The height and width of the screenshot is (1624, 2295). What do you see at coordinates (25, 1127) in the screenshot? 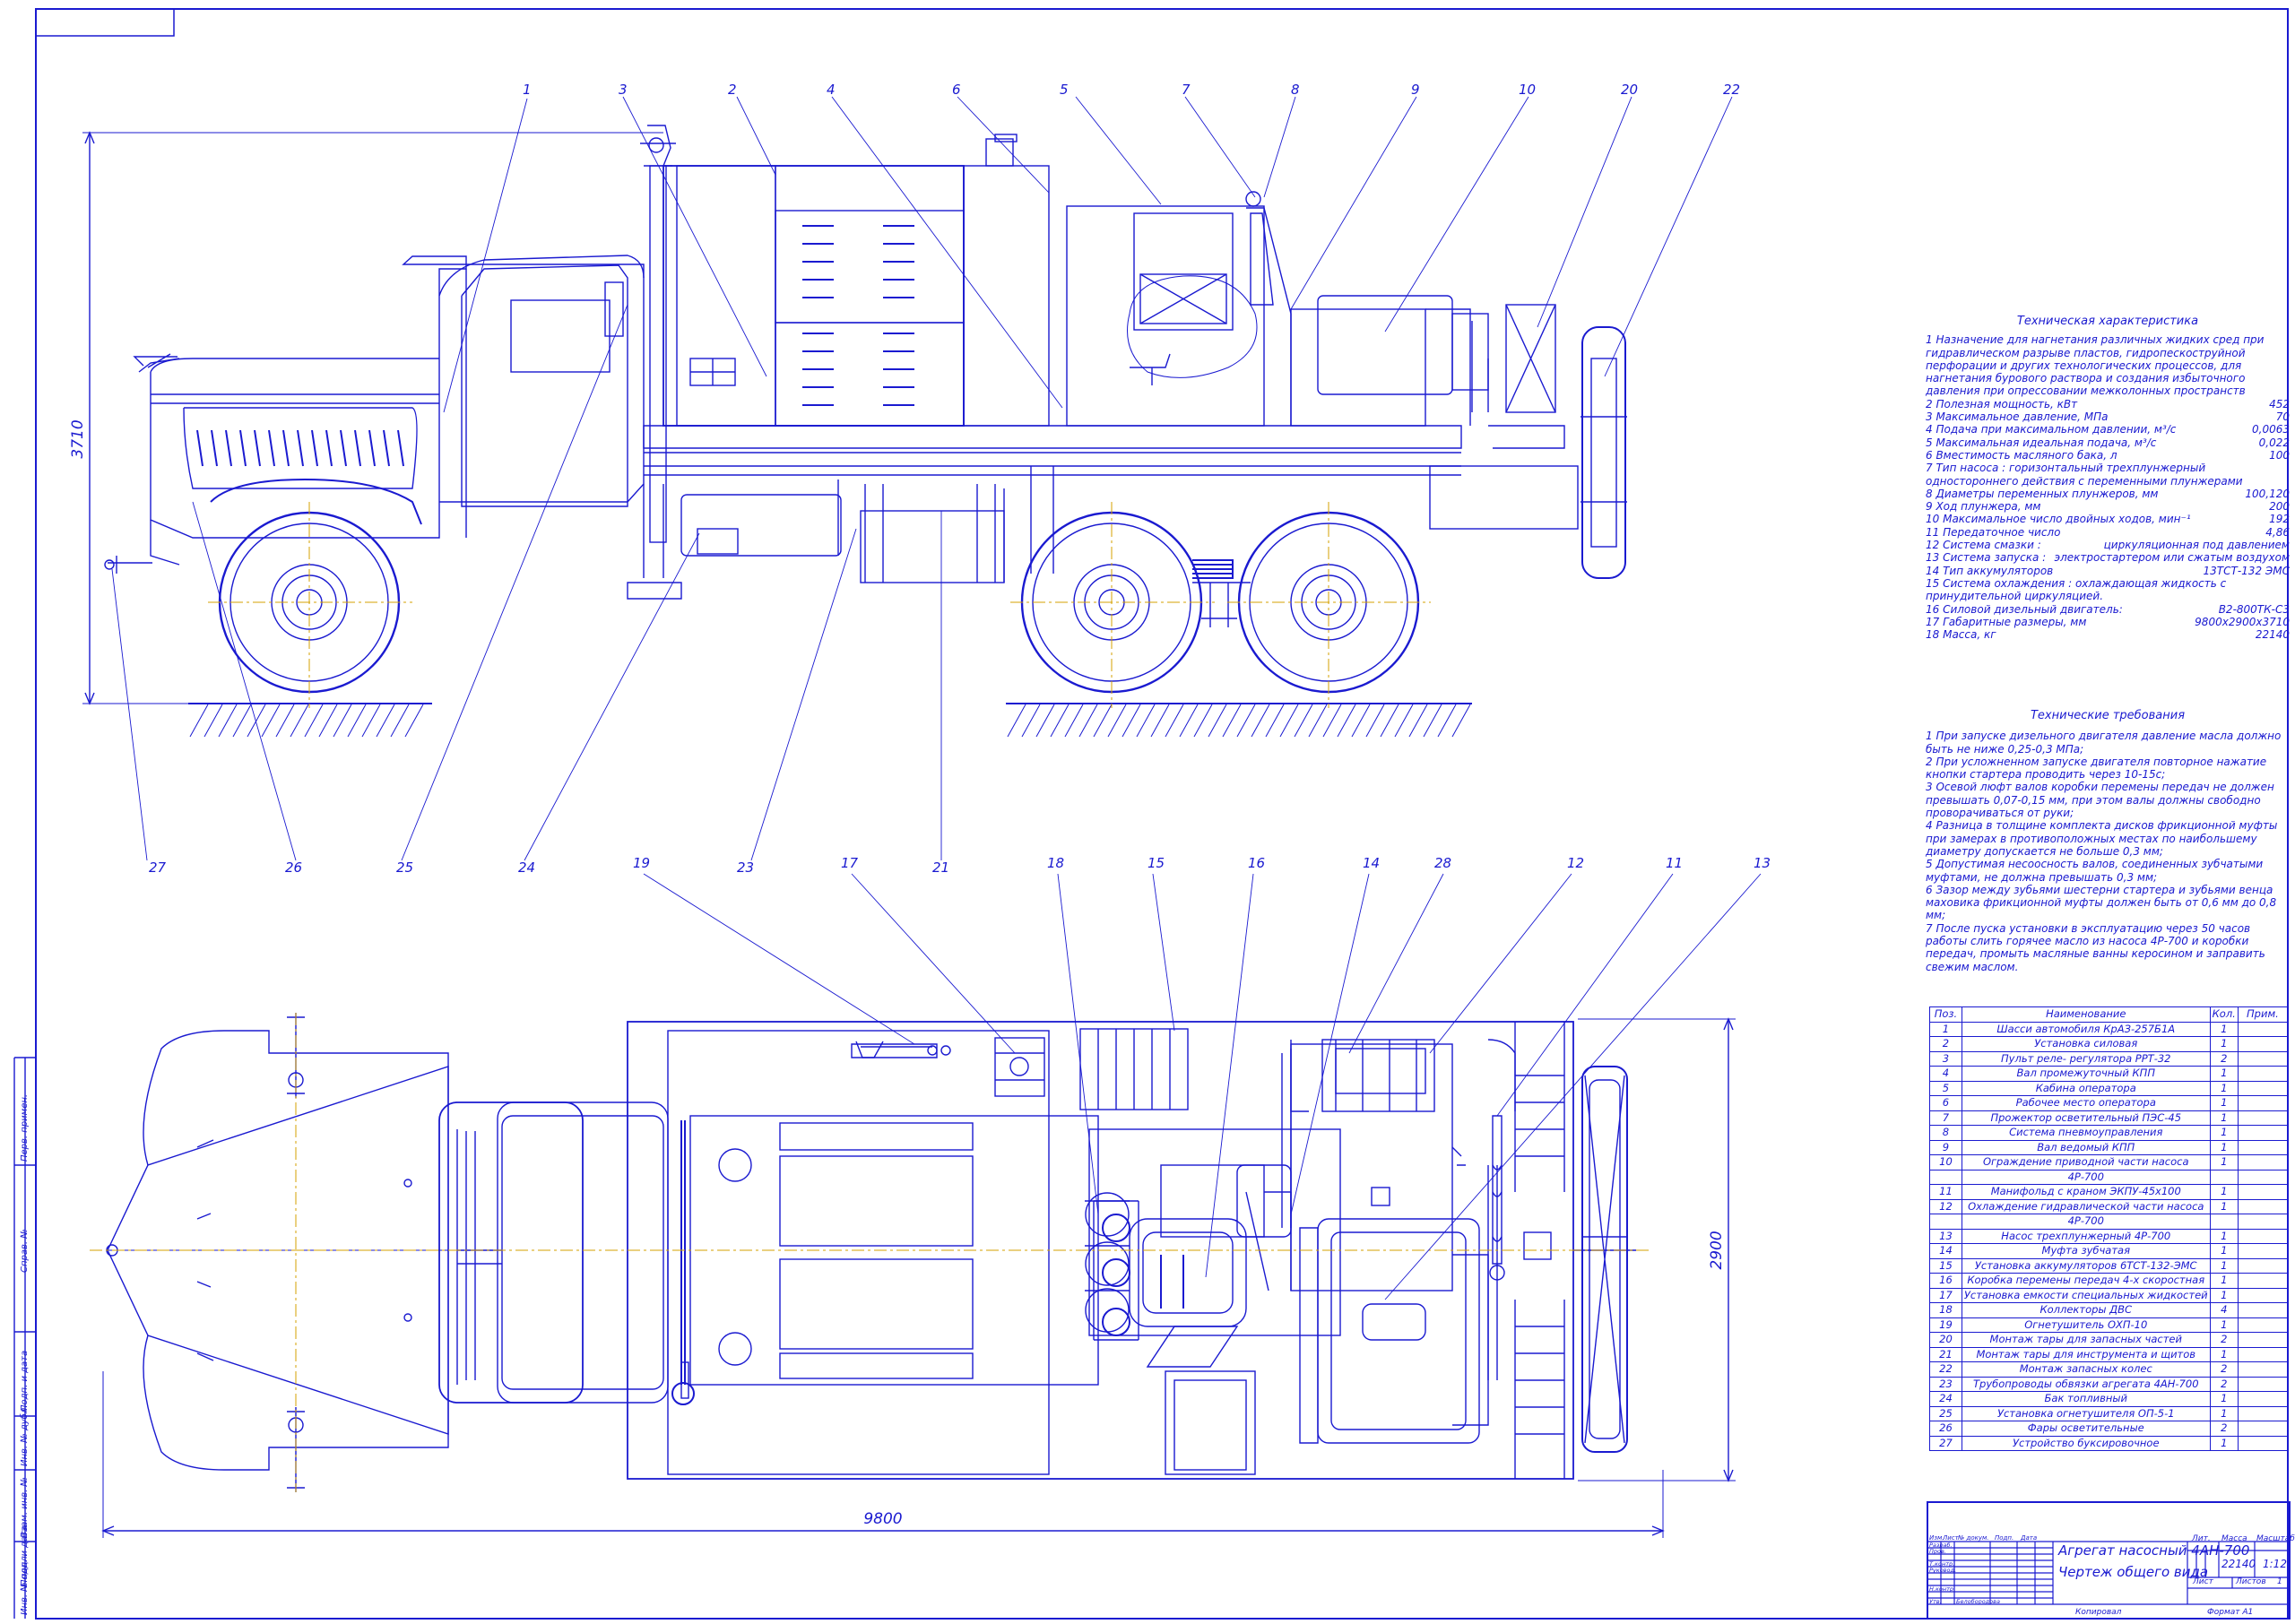
I see `stamp-perv-primen: Перв. примен.` at bounding box center [25, 1127].